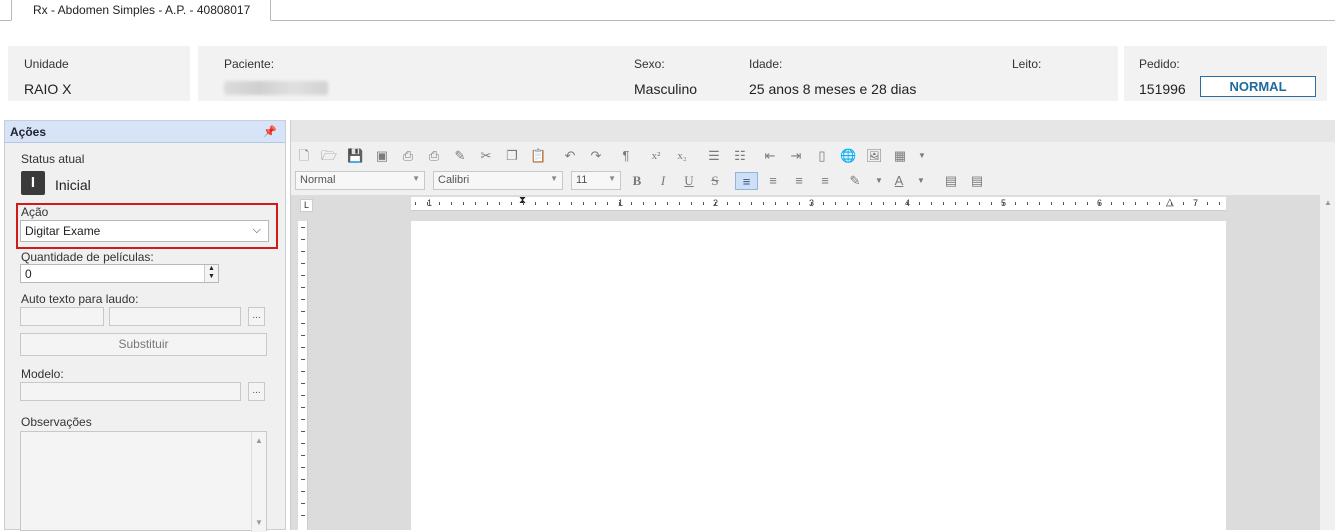 This screenshot has width=1335, height=532. Describe the element at coordinates (175, 316) in the screenshot. I see `auto-texto-desc-input` at that location.